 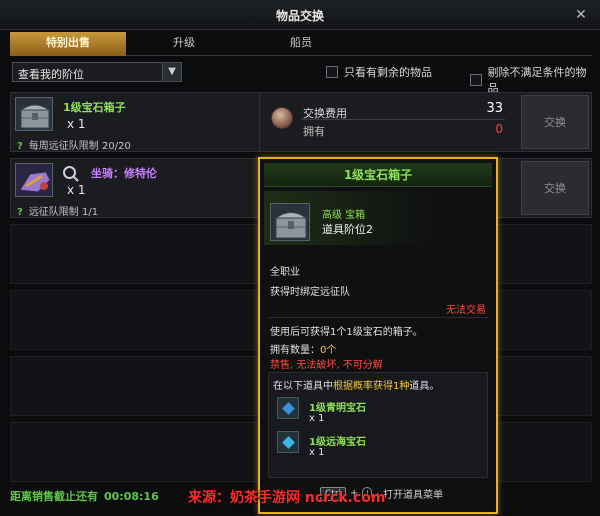 I want to click on tooltip-title: 1级宝石箱子, so click(x=378, y=175).